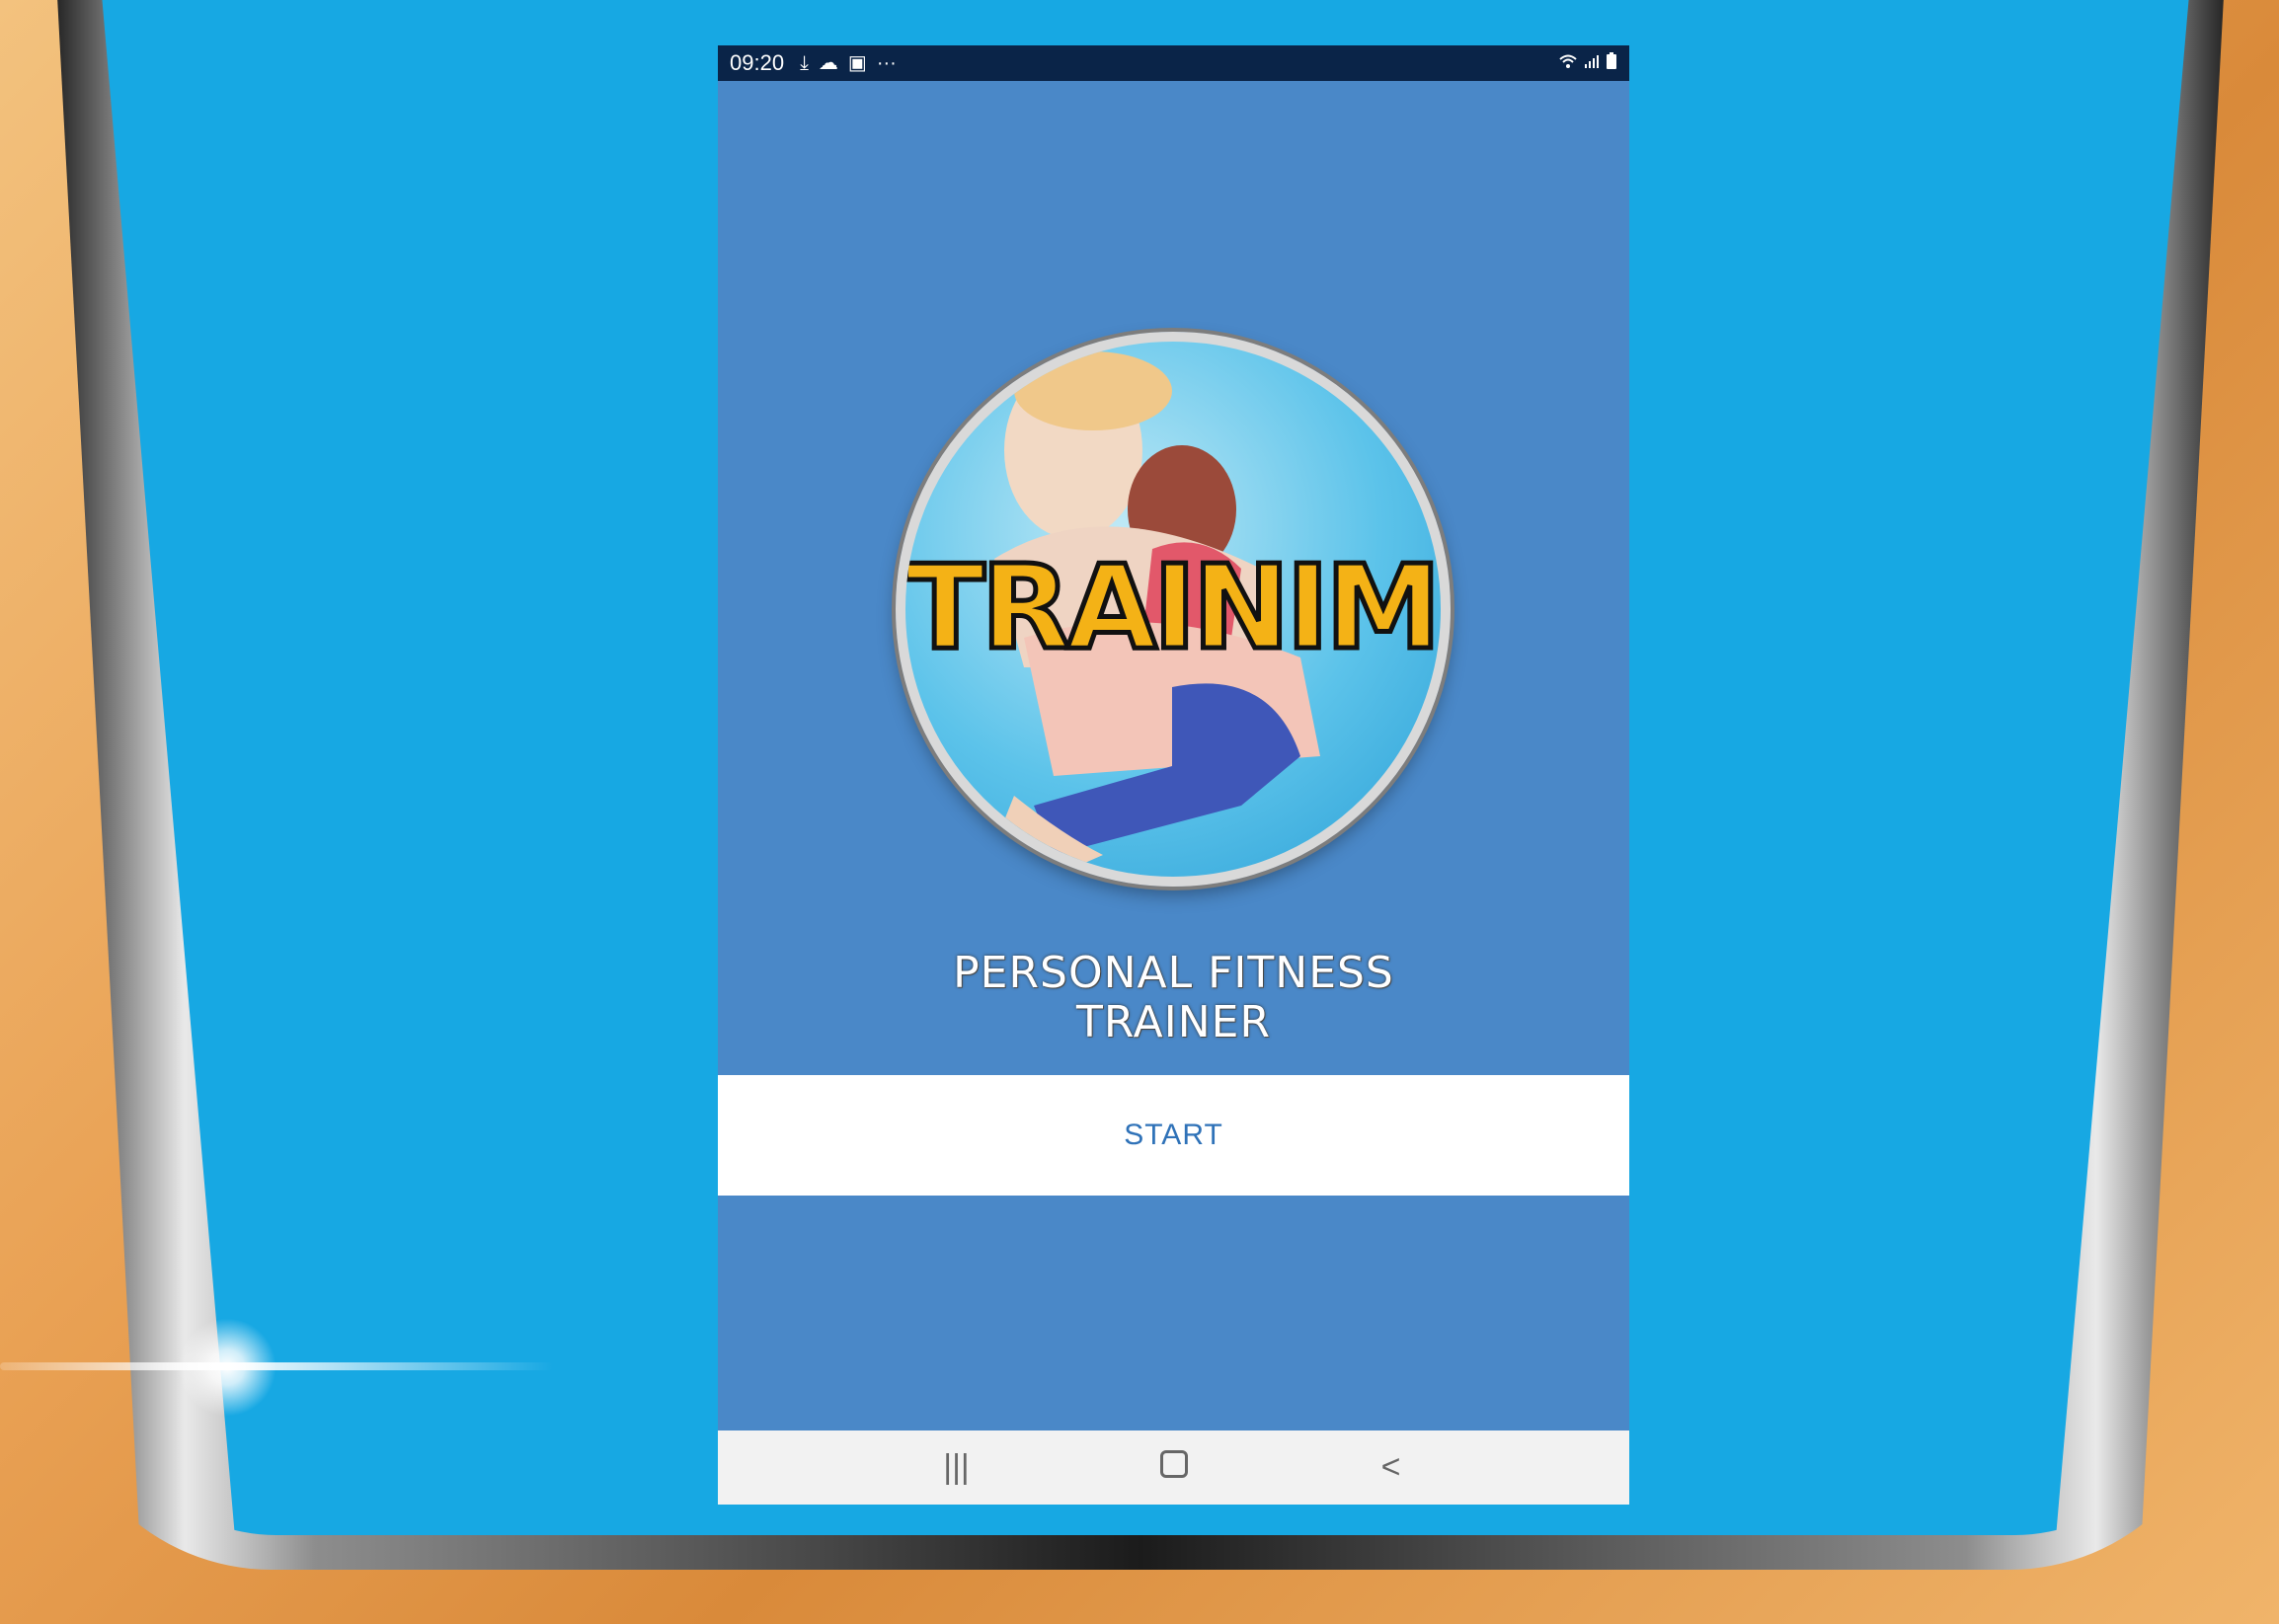 This screenshot has height=1624, width=2279. What do you see at coordinates (804, 63) in the screenshot?
I see `download-icon: ⤓` at bounding box center [804, 63].